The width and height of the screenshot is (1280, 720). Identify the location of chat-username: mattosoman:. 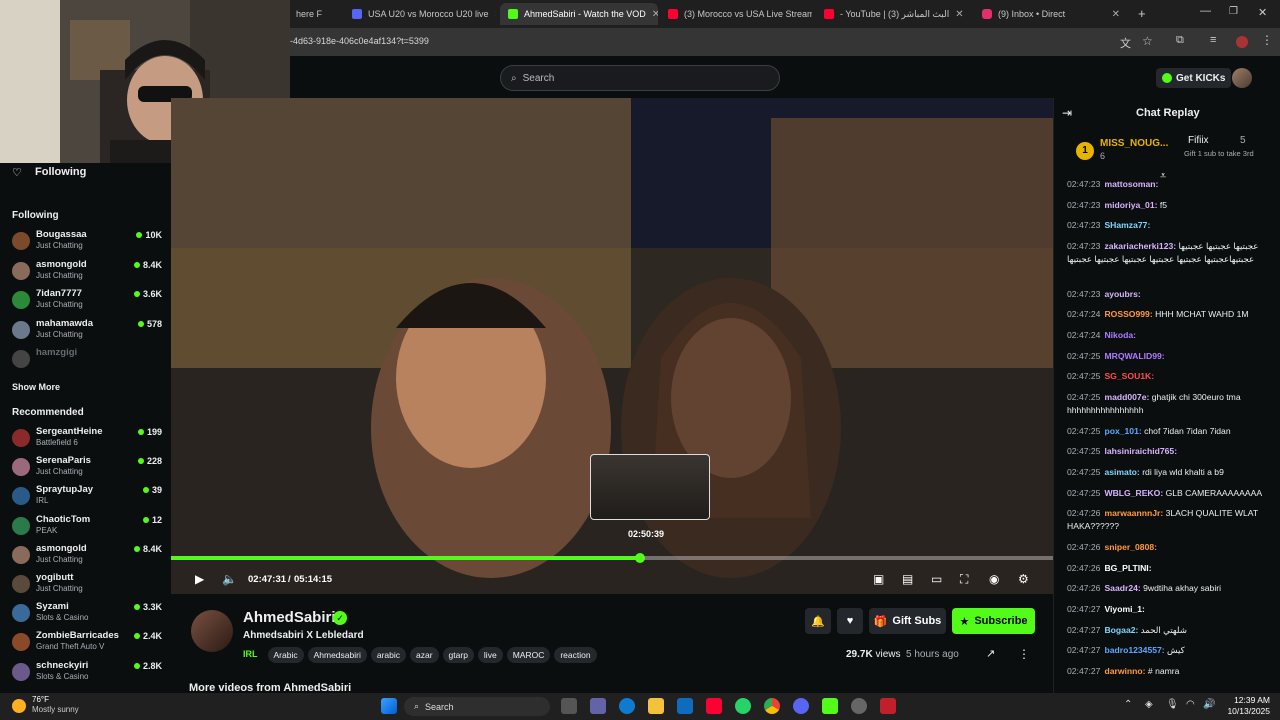
(1131, 184).